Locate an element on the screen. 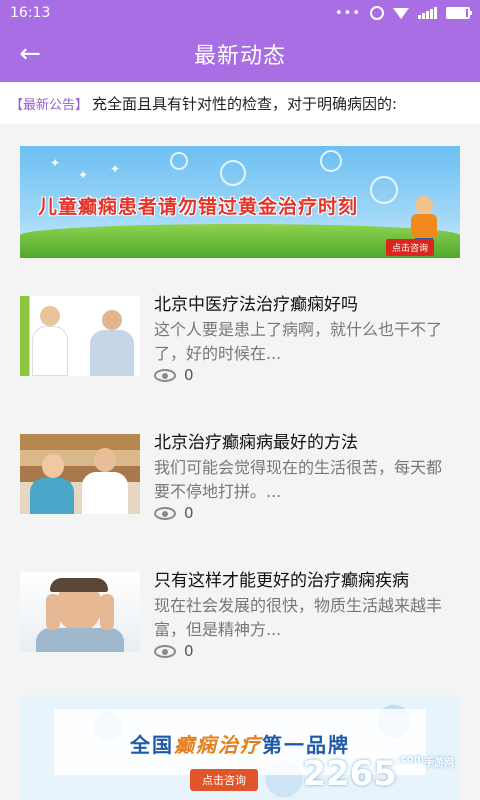 The width and height of the screenshot is (480, 800). news-title: 北京治疗癫痫病最好的方法 is located at coordinates (256, 443).